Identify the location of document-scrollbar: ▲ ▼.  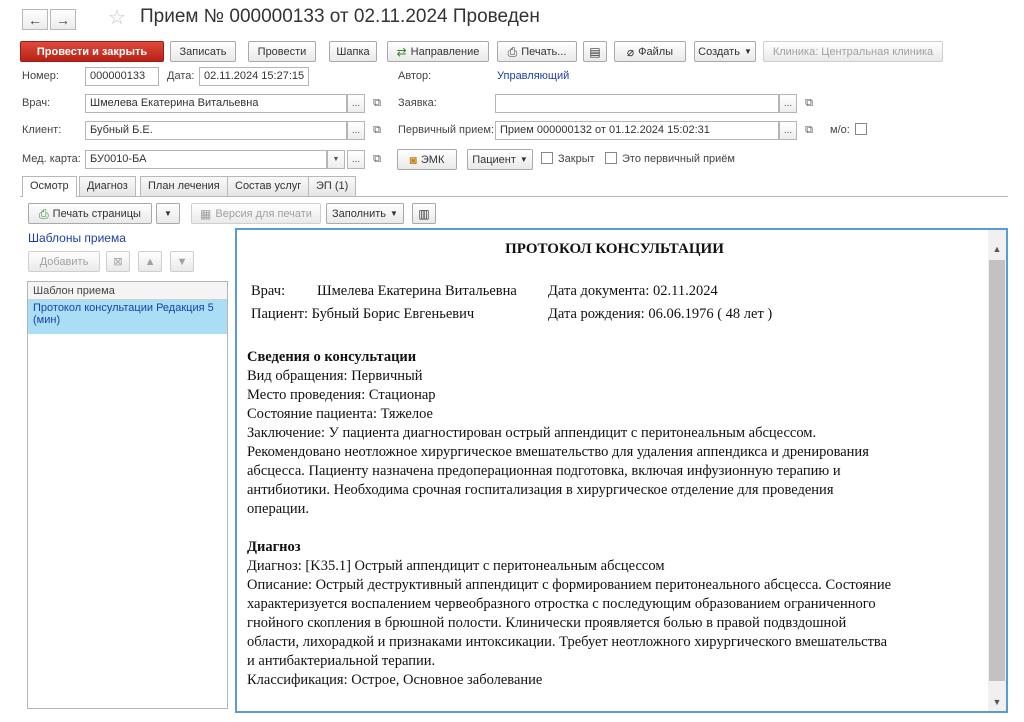
(997, 470).